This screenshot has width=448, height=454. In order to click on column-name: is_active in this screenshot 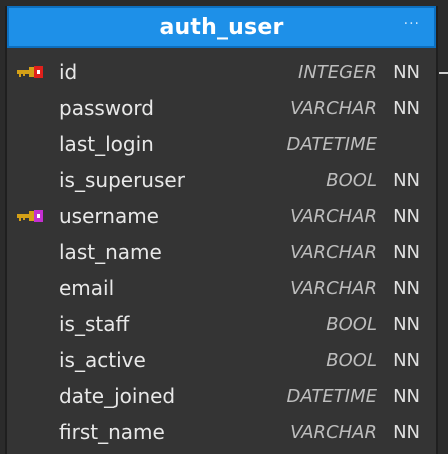, I will do `click(102, 360)`.